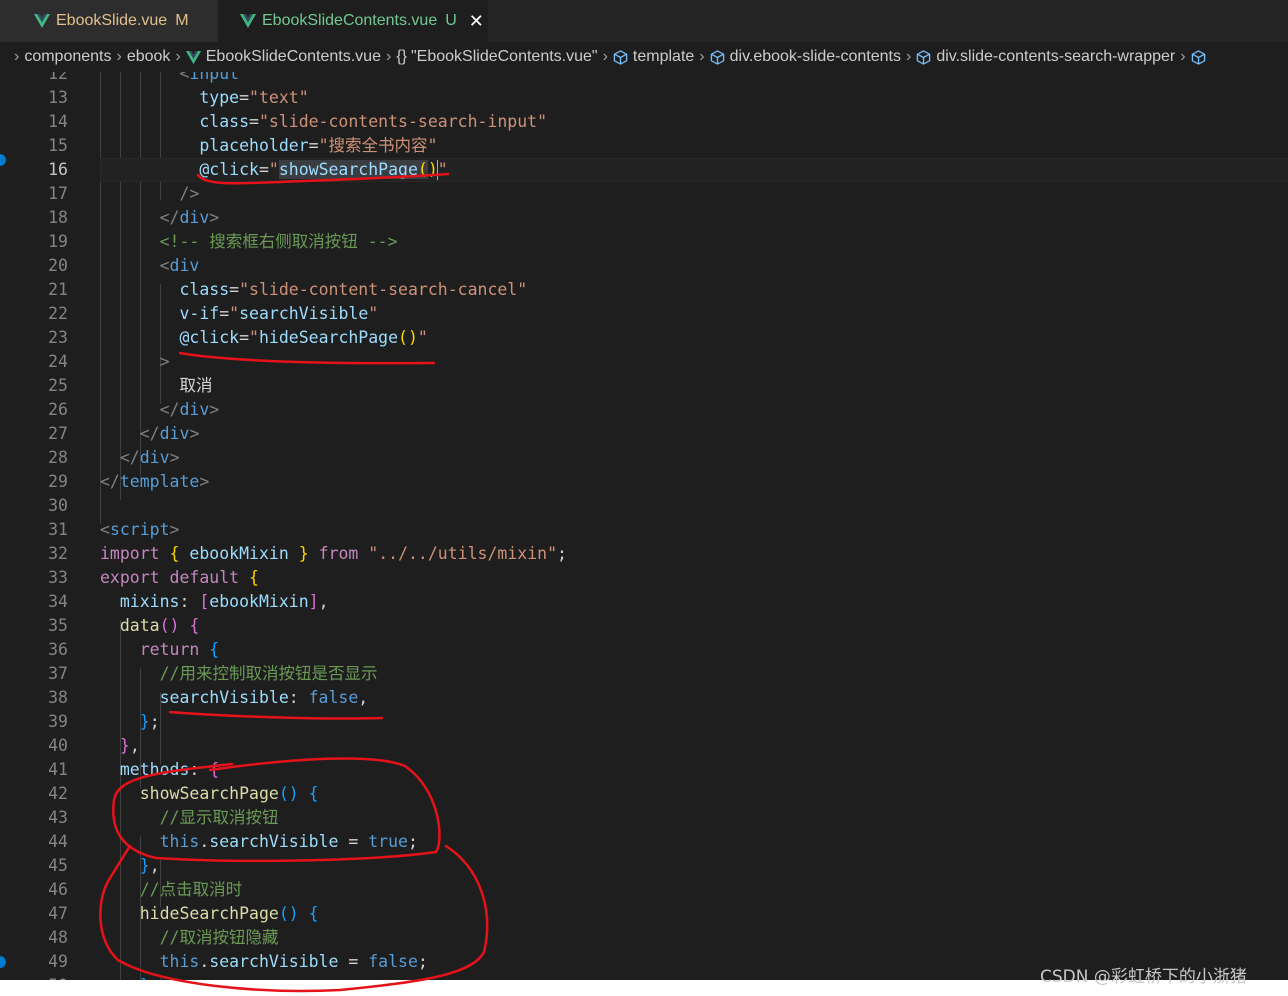  Describe the element at coordinates (644, 314) in the screenshot. I see `code-line: 22 v-if="searchVisible"` at that location.